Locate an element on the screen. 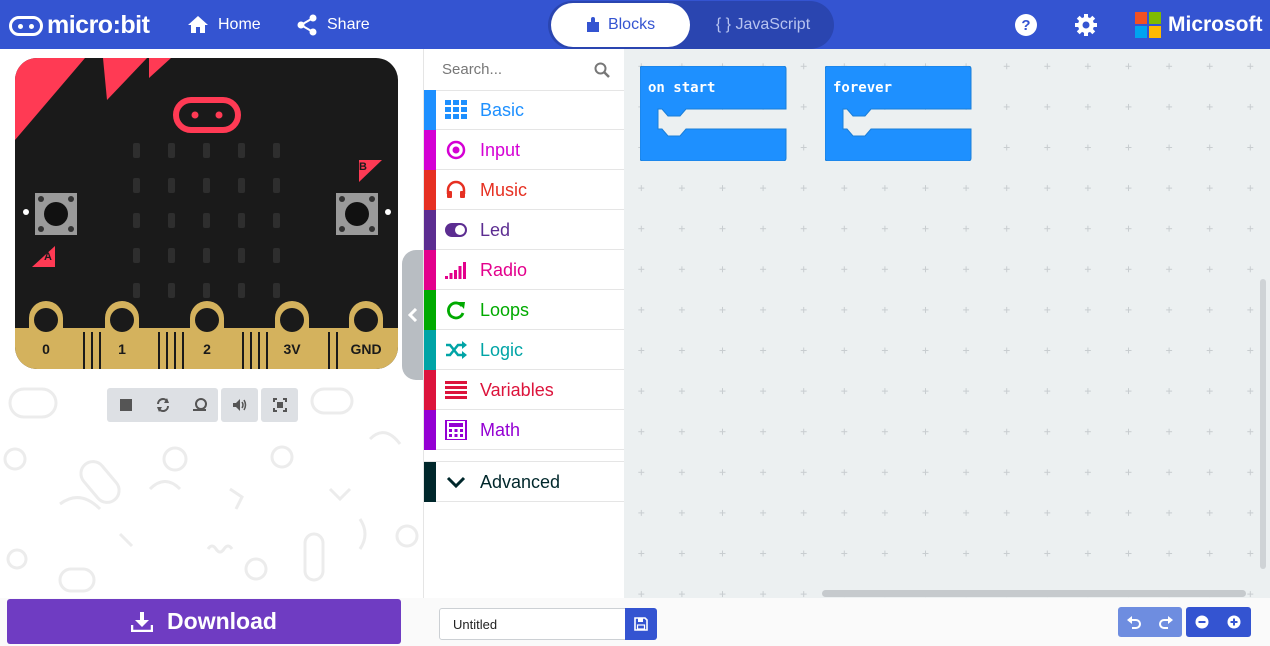  project-name-input is located at coordinates (532, 624).